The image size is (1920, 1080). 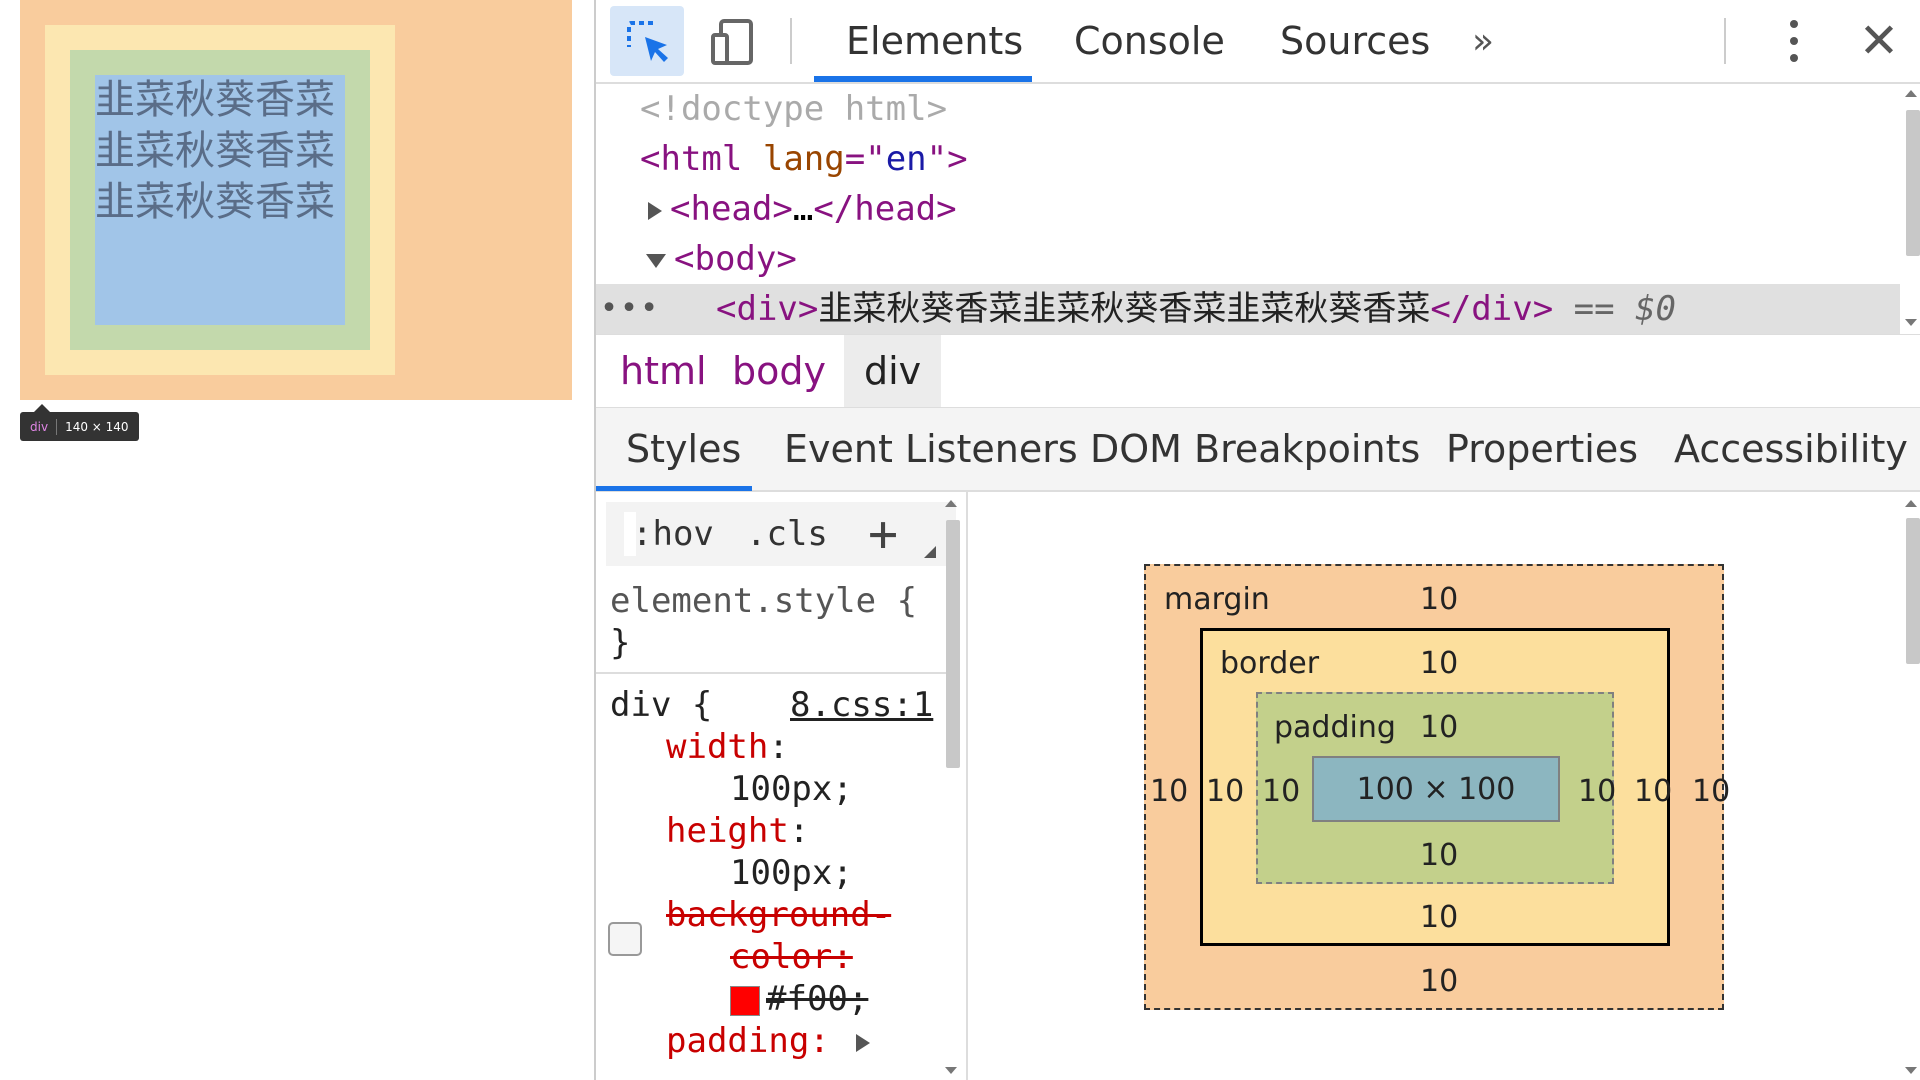 What do you see at coordinates (1258, 371) in the screenshot?
I see `breadcrumb: html body div` at bounding box center [1258, 371].